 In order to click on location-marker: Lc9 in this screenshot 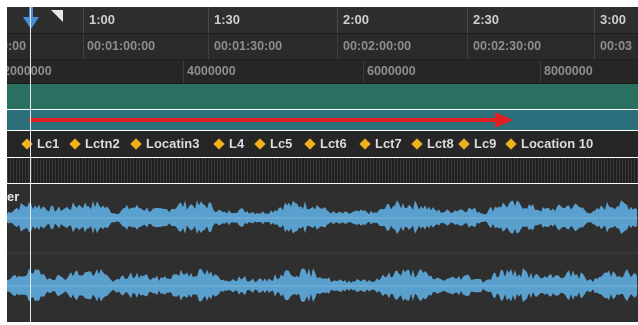, I will do `click(477, 143)`.